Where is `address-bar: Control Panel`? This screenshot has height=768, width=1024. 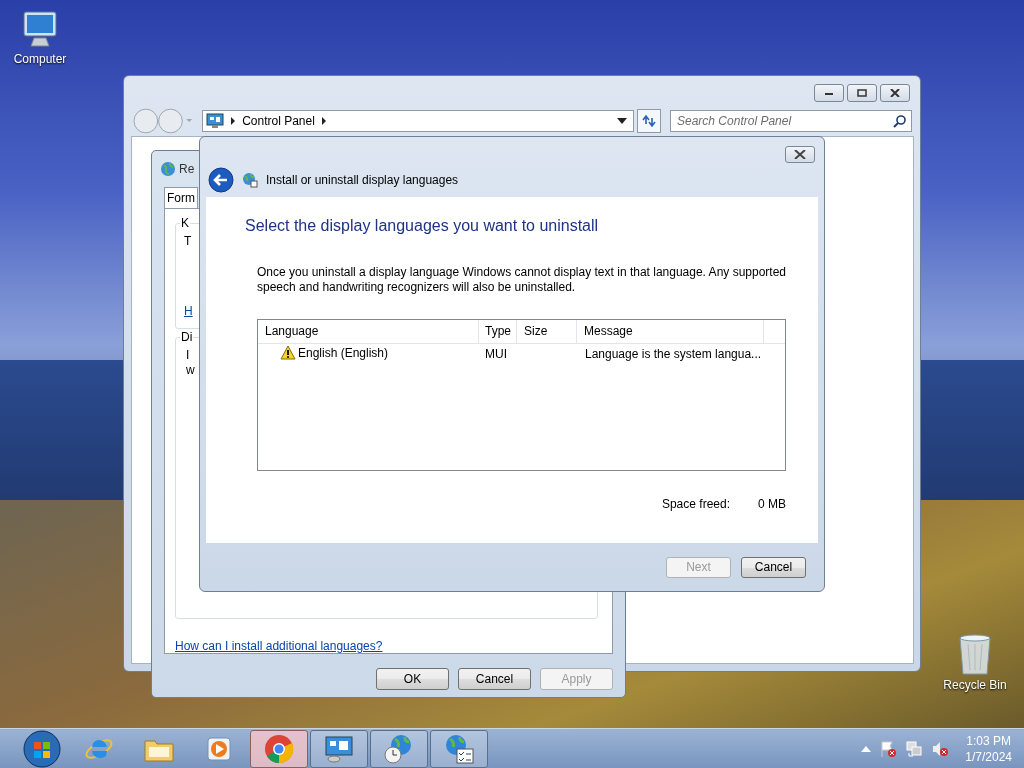 address-bar: Control Panel is located at coordinates (418, 121).